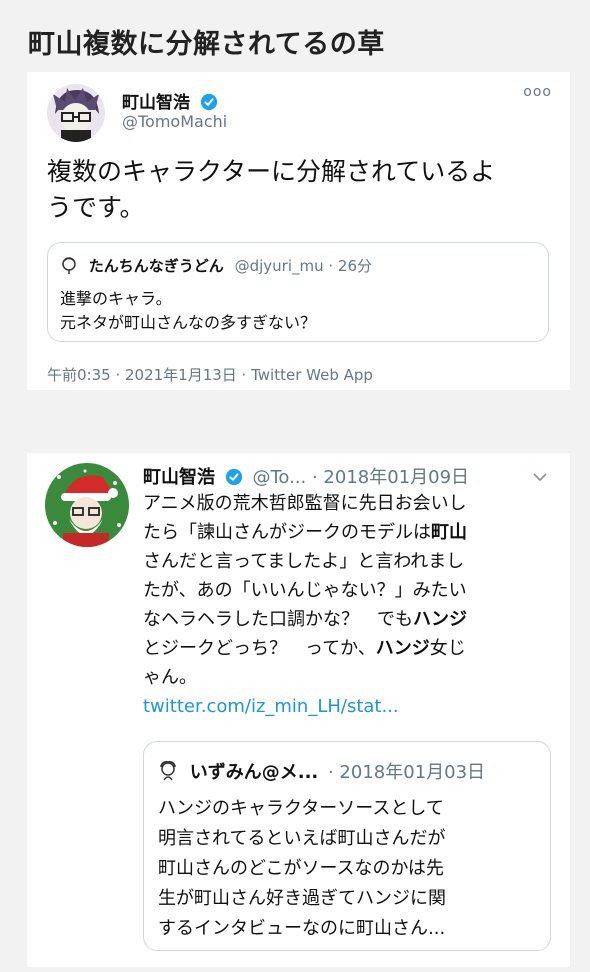 This screenshot has height=972, width=590. I want to click on tweet-text-line: アニメ版の荒木哲郎監督に先日お会いし, so click(305, 503).